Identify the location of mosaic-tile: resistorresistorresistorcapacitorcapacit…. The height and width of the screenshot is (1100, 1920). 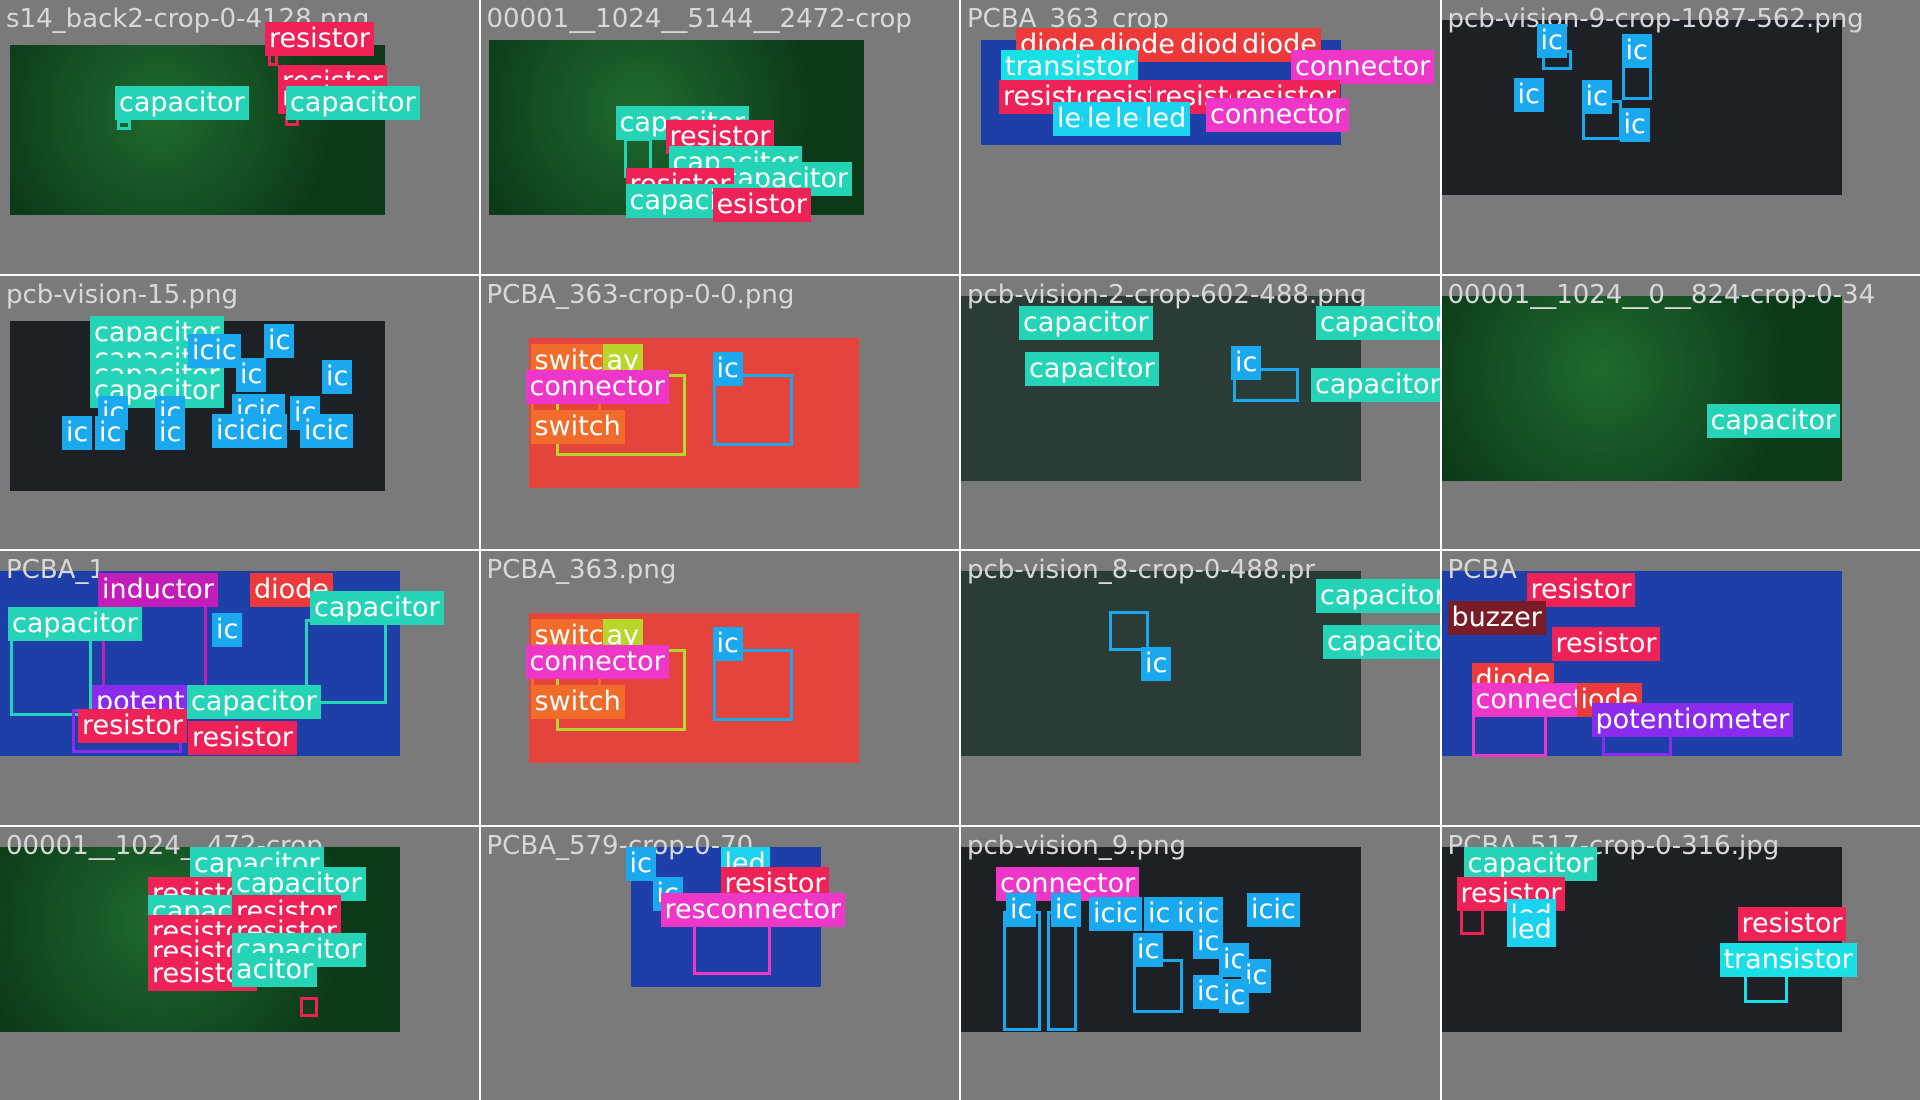
(239, 137).